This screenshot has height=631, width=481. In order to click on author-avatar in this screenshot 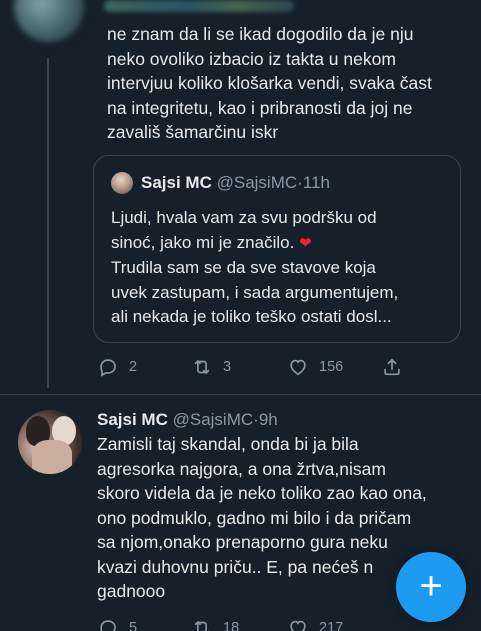, I will do `click(50, 442)`.